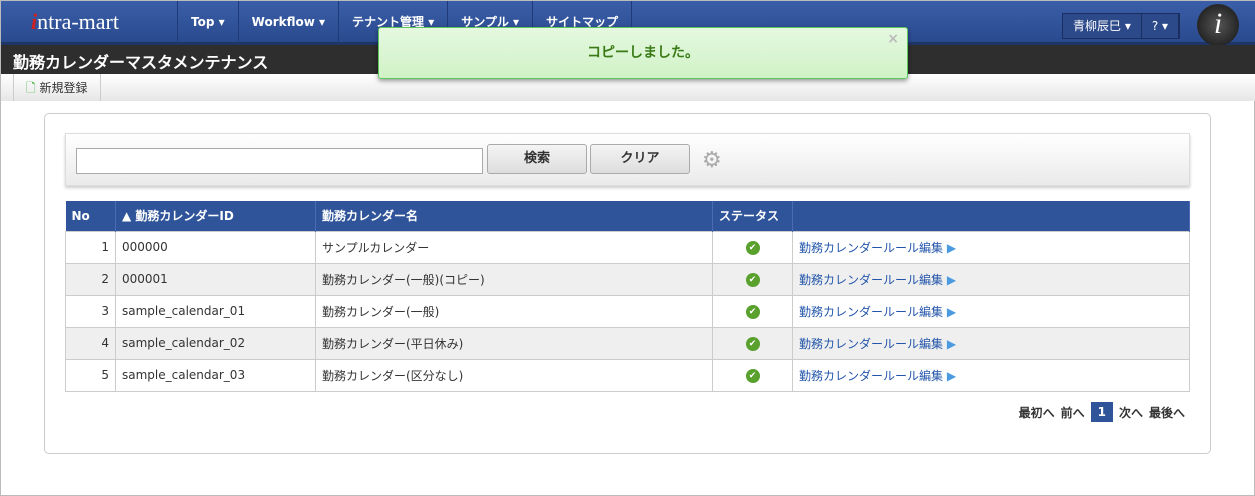  What do you see at coordinates (514, 279) in the screenshot?
I see `row-name: 勤務カレンダー(一般)(コピー)` at bounding box center [514, 279].